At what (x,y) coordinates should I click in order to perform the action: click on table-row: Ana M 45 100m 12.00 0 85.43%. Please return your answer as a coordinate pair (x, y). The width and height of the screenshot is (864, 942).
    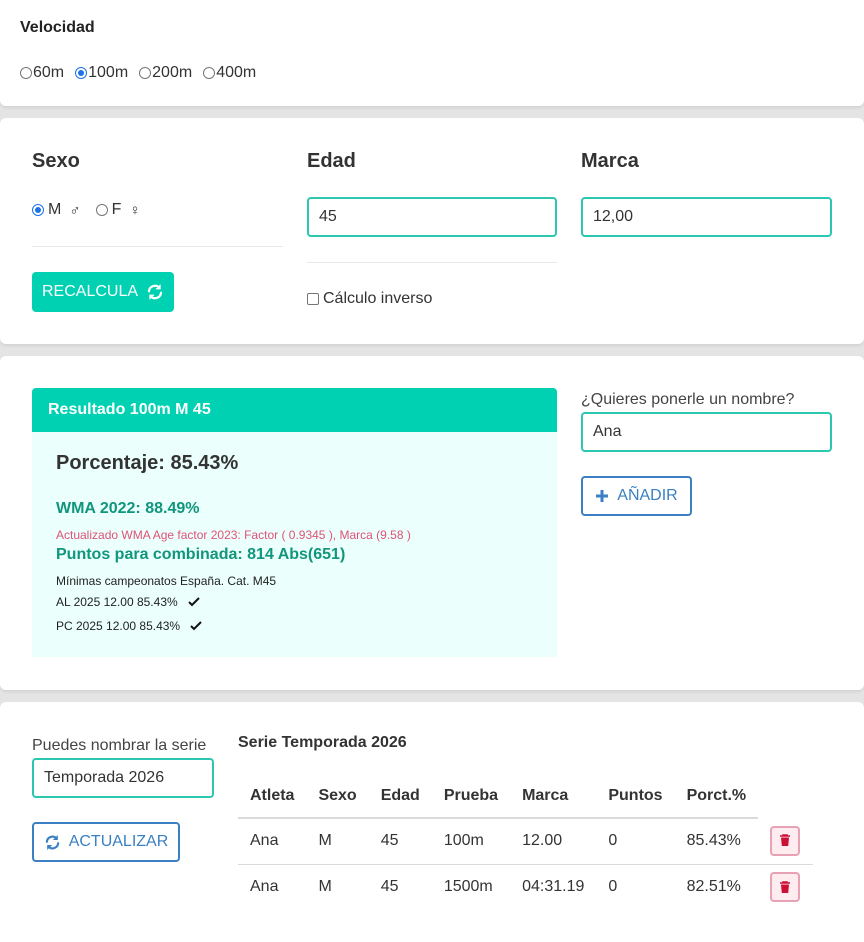
    Looking at the image, I should click on (526, 841).